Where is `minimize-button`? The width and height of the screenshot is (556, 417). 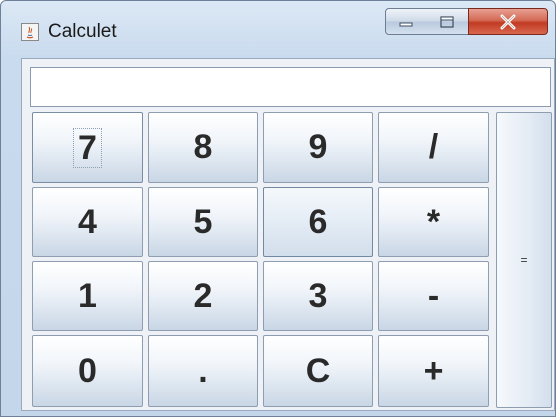
minimize-button is located at coordinates (406, 21).